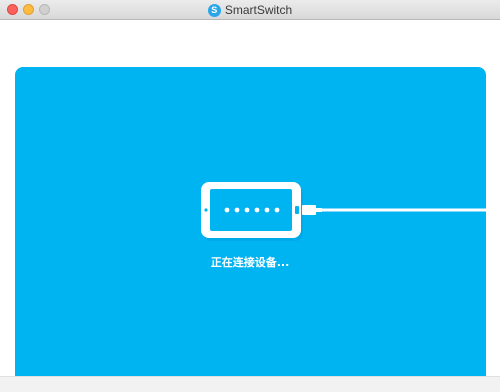  What do you see at coordinates (343, 211) in the screenshot?
I see `phone-with-cable-icon` at bounding box center [343, 211].